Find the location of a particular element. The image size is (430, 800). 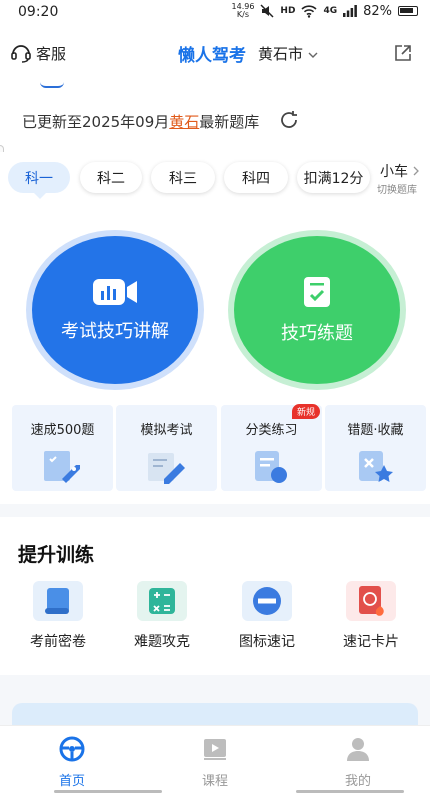

person-icon is located at coordinates (358, 749).